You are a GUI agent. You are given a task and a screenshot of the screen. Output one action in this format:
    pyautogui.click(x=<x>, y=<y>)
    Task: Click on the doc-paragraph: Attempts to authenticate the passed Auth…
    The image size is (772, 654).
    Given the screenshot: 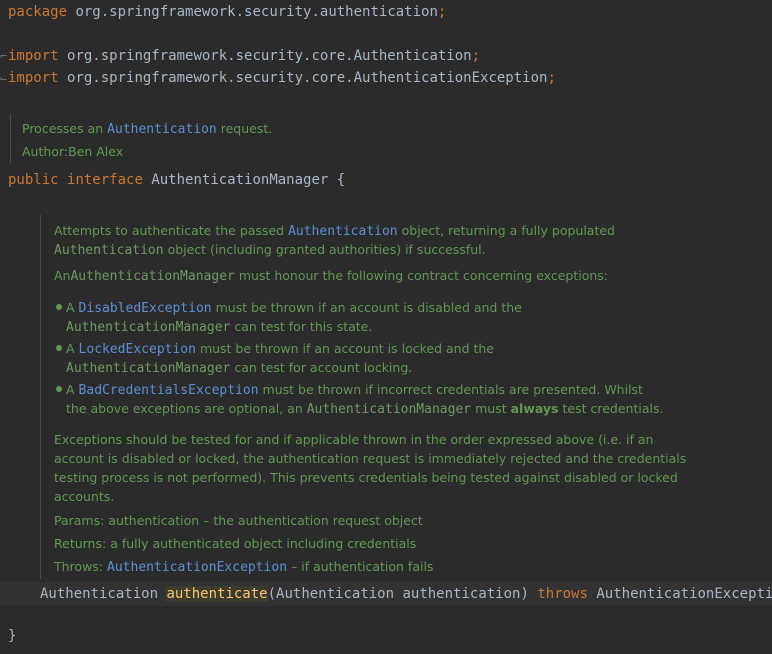 What is the action you would take?
    pyautogui.click(x=334, y=231)
    